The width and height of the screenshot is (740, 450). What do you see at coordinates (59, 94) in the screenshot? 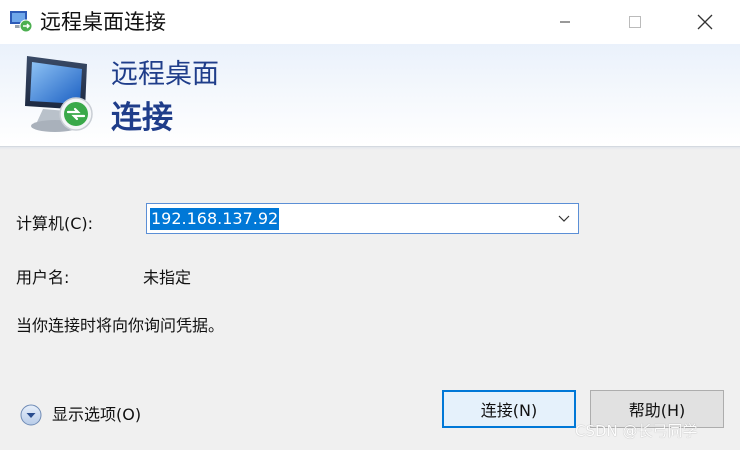
I see `remote-desktop-monitor-icon` at bounding box center [59, 94].